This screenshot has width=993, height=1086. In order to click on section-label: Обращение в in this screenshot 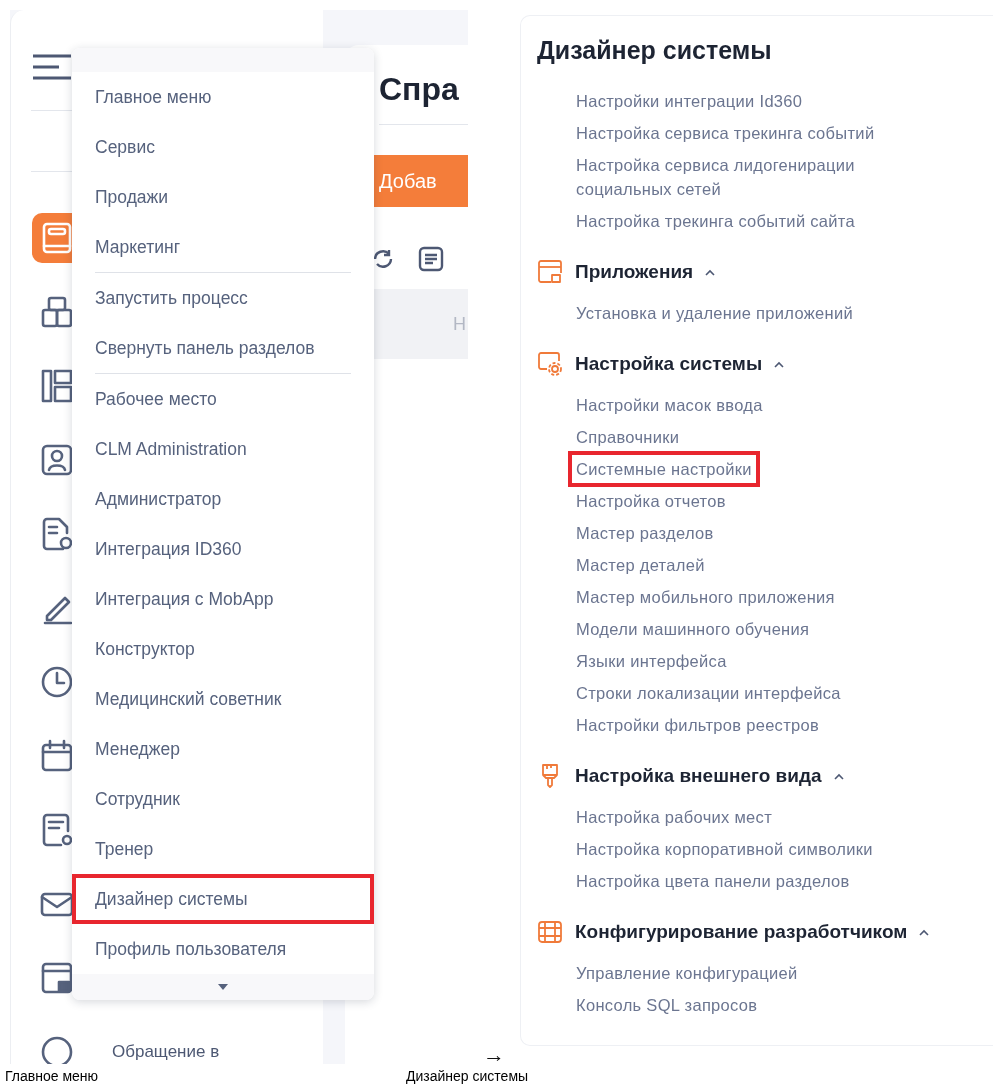, I will do `click(166, 1052)`.